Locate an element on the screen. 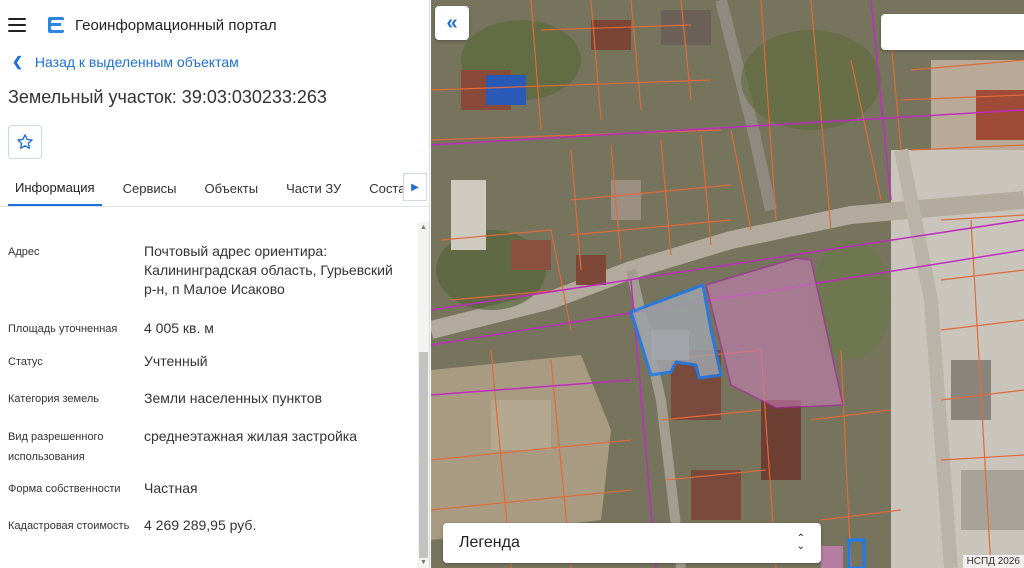 The width and height of the screenshot is (1024, 568). detail-row-area: Площадь уточненная 4 005 кв. м is located at coordinates (209, 329).